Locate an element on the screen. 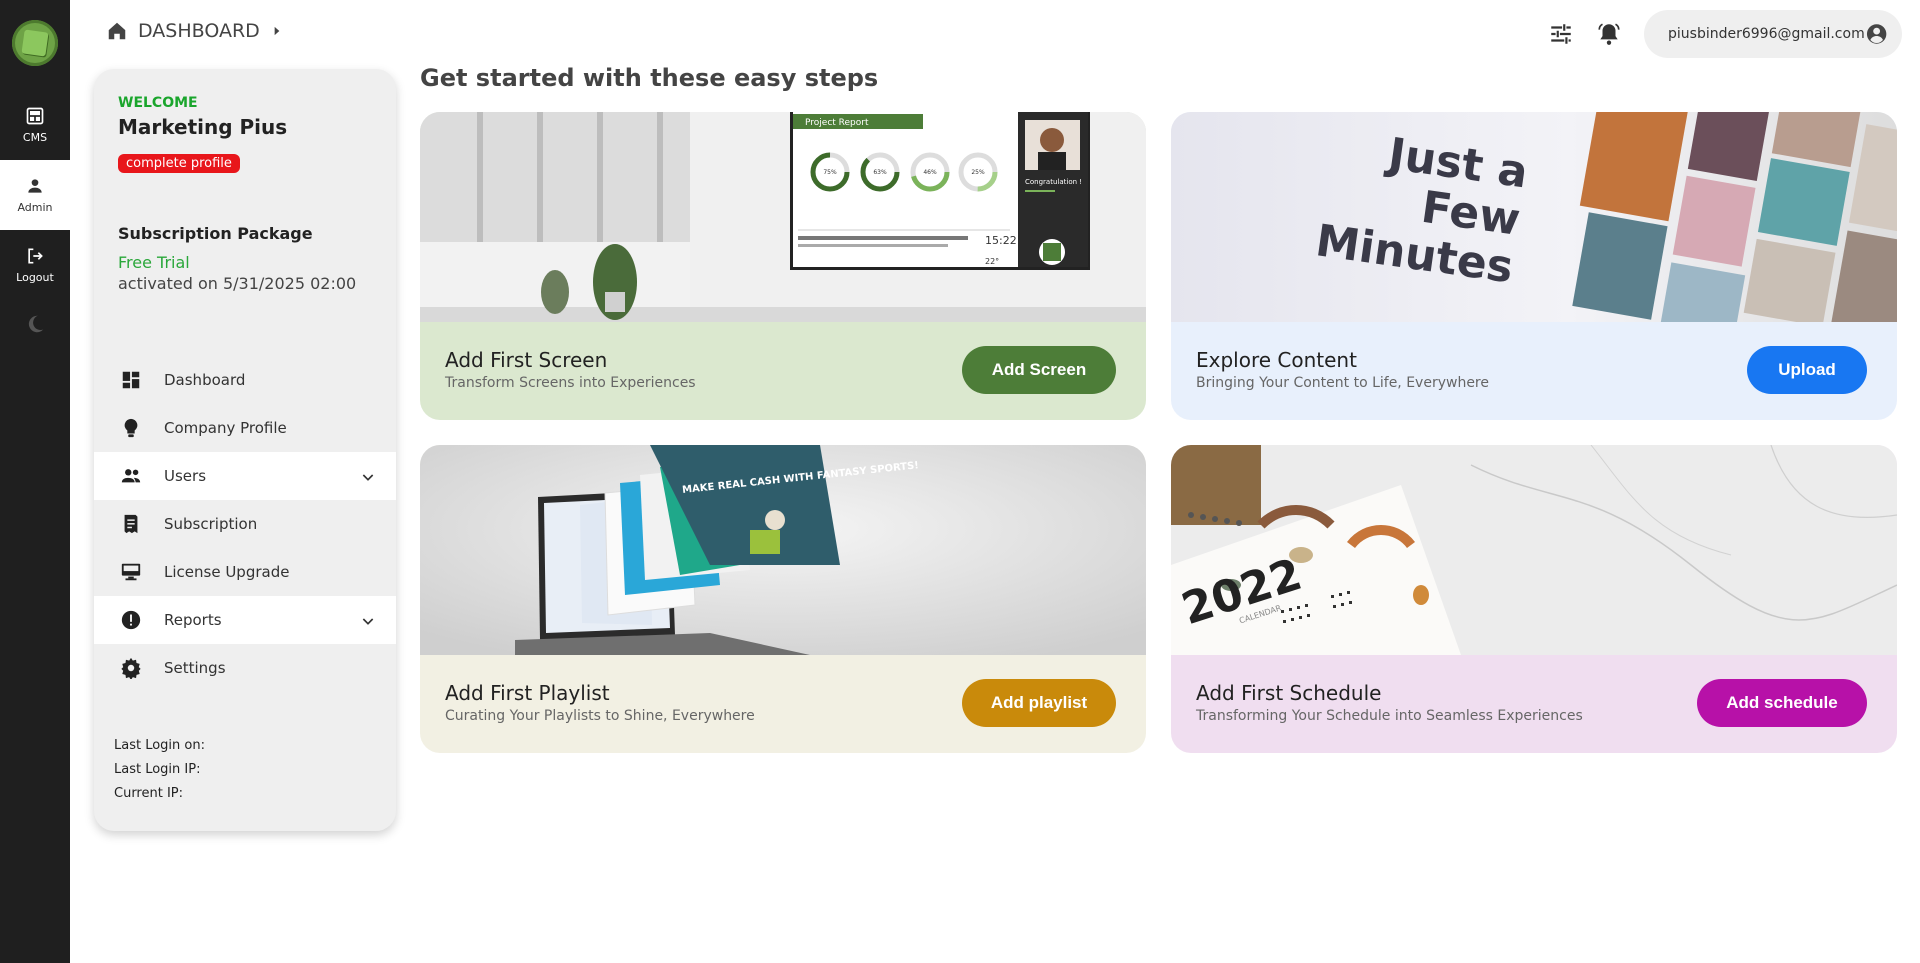  card-title: Add First Screen is located at coordinates (526, 360).